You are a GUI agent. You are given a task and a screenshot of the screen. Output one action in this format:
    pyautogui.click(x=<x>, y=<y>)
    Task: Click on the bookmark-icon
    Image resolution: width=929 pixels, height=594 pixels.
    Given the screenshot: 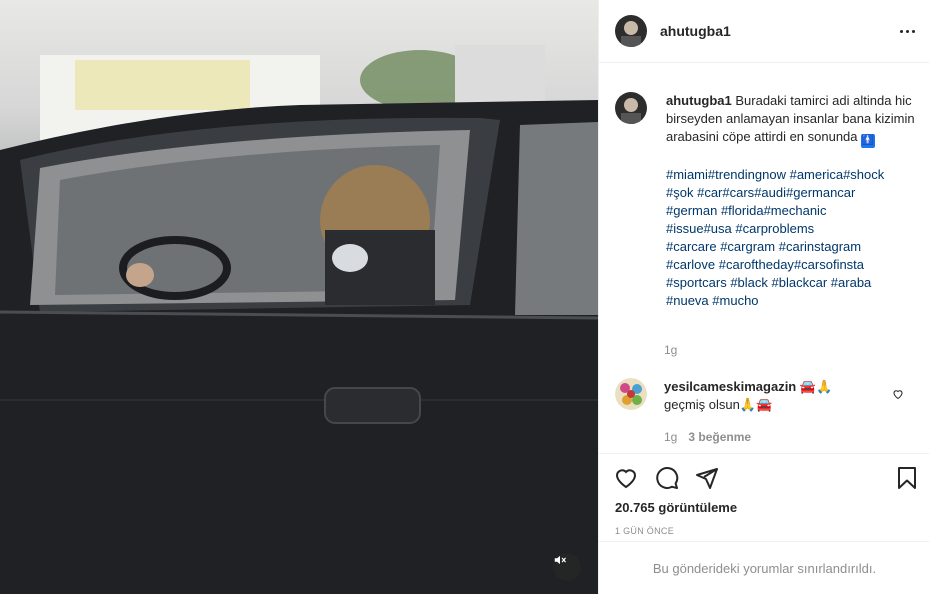 What is the action you would take?
    pyautogui.click(x=907, y=478)
    